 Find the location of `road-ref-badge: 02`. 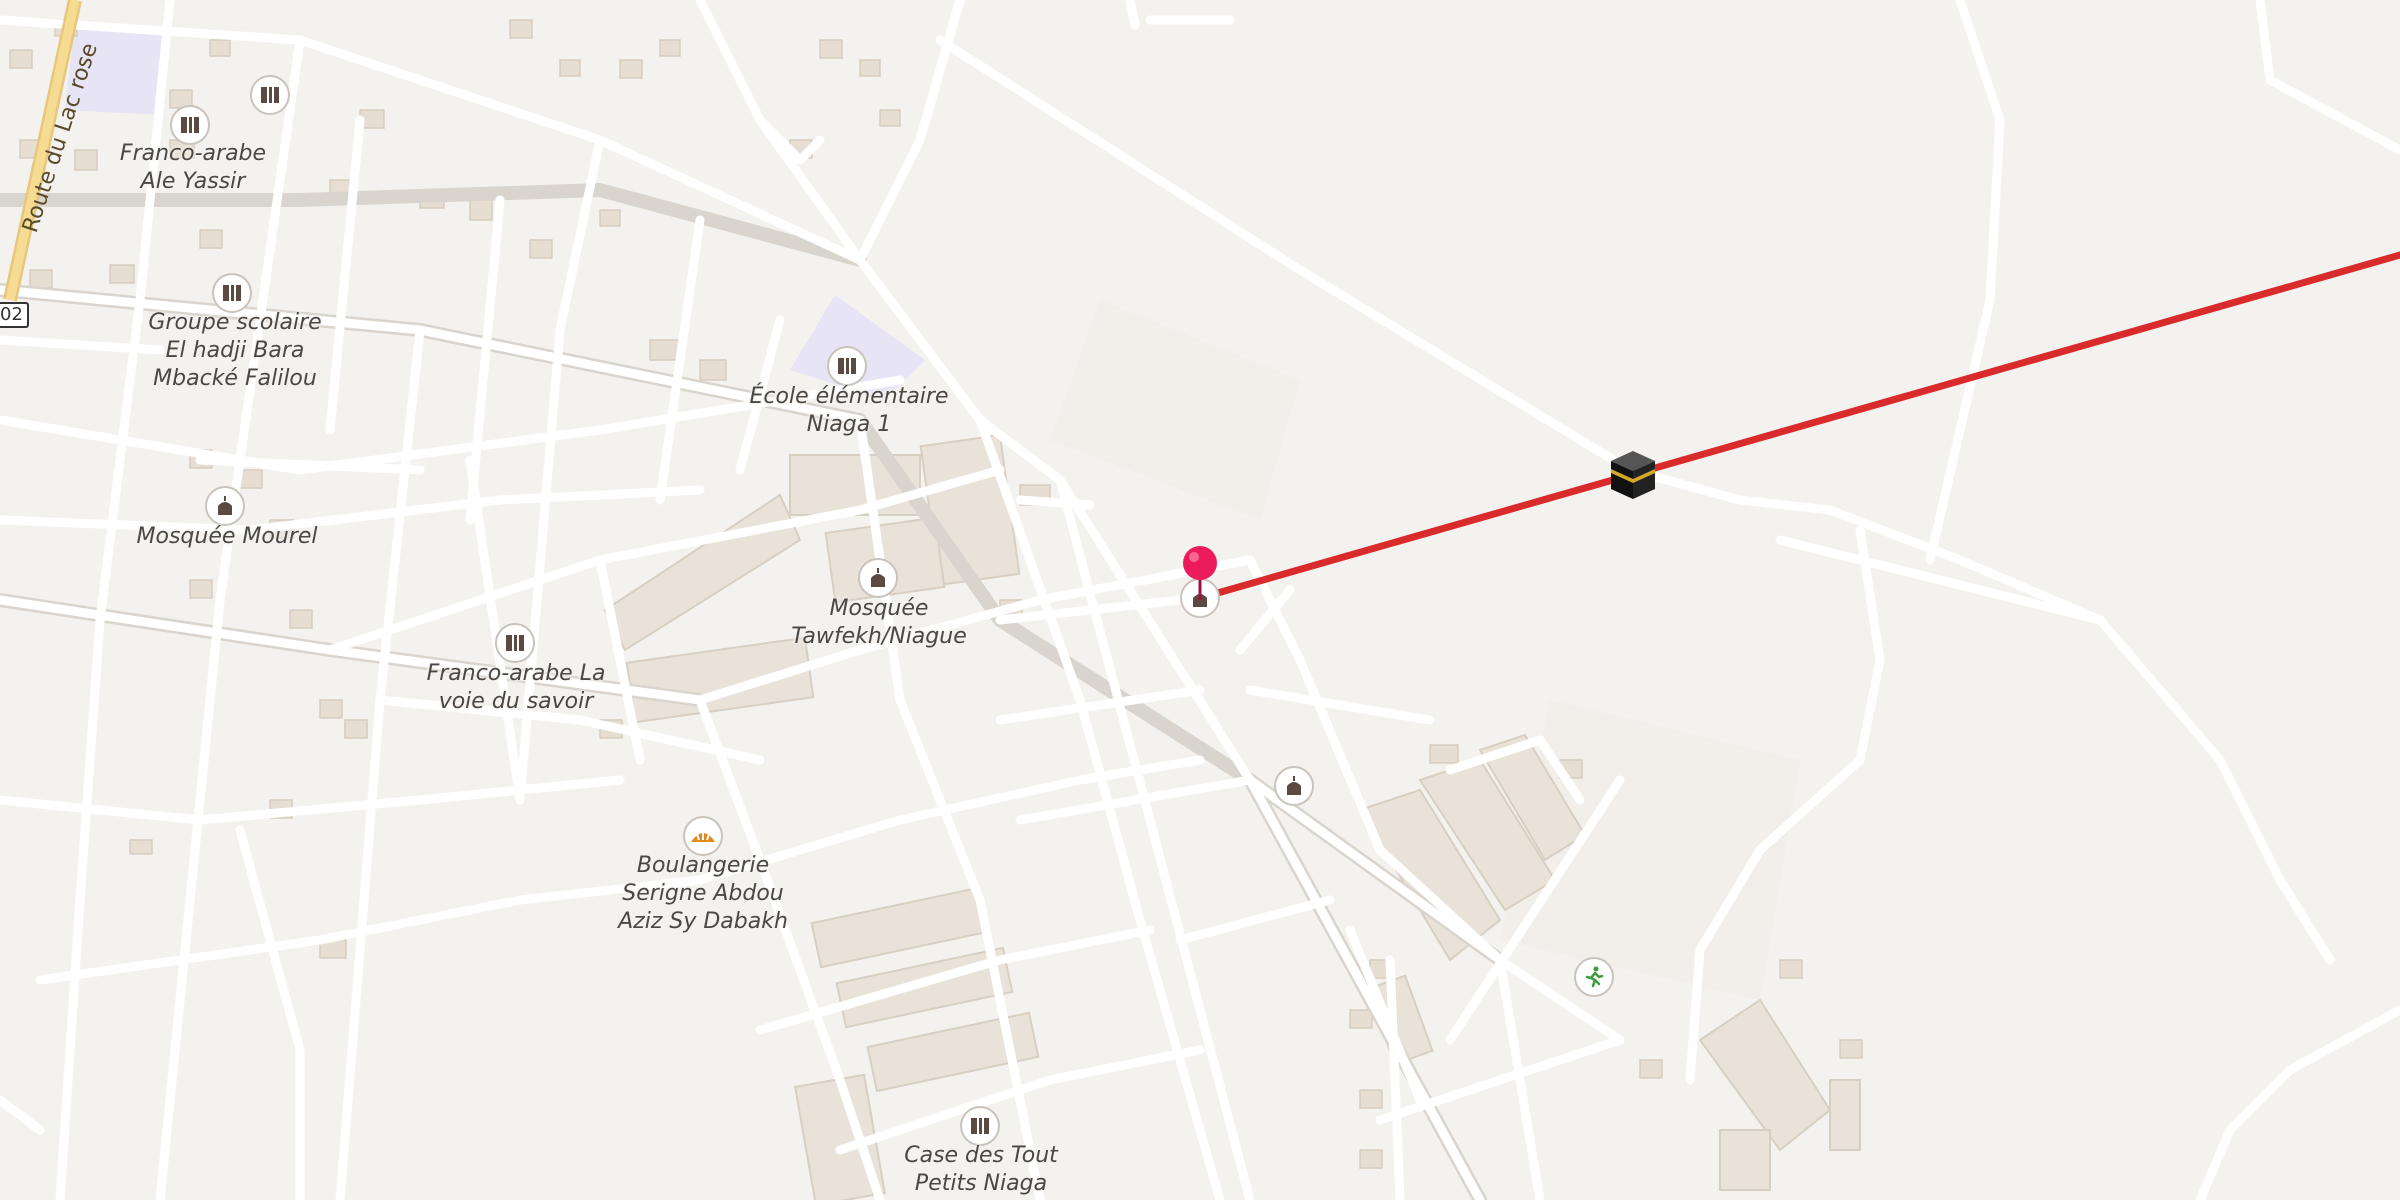

road-ref-badge: 02 is located at coordinates (14, 315).